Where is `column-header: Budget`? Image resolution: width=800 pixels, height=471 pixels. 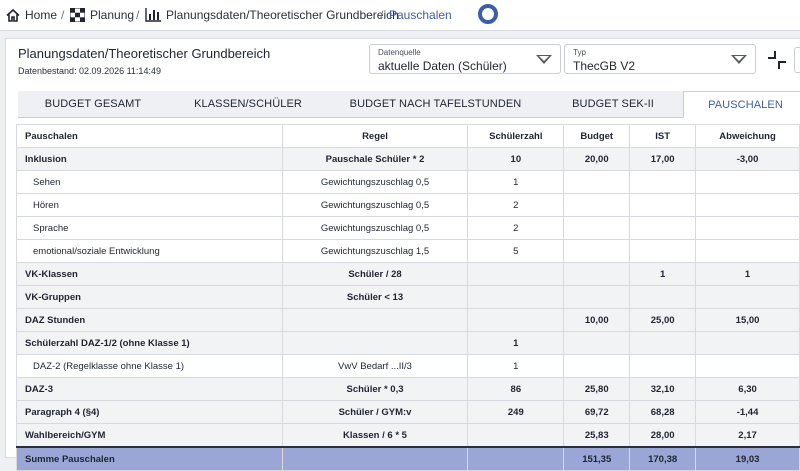
column-header: Budget is located at coordinates (597, 136).